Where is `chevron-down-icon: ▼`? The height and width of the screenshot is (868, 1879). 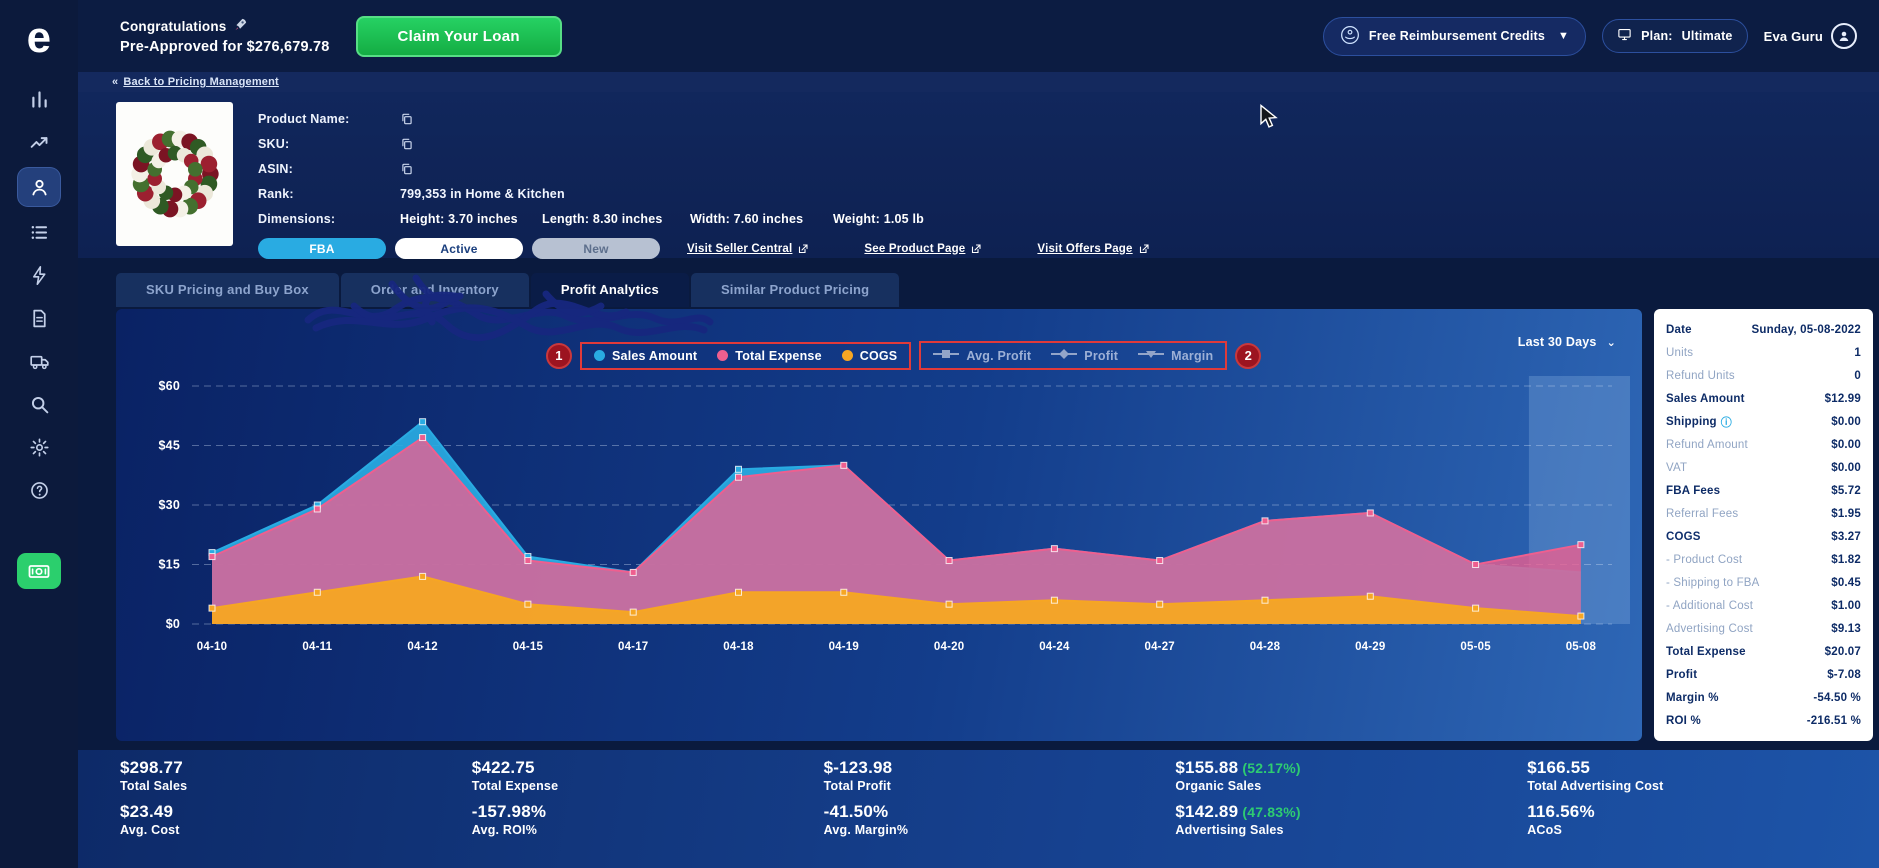 chevron-down-icon: ▼ is located at coordinates (1564, 36).